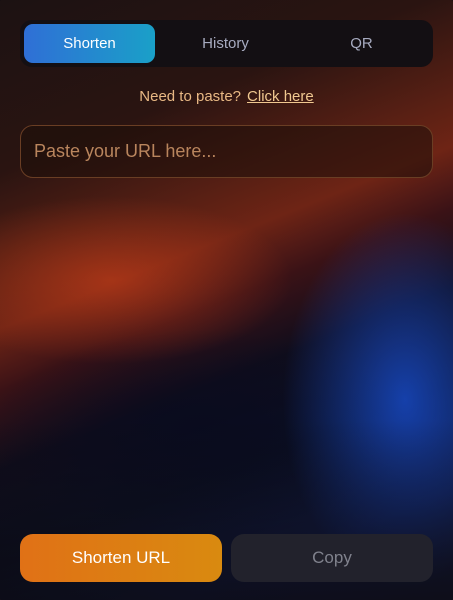 The image size is (453, 600). I want to click on paste-hint-text: Need to paste?, so click(190, 96).